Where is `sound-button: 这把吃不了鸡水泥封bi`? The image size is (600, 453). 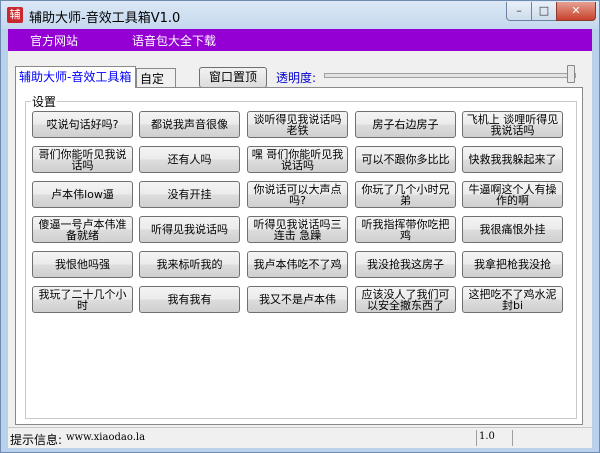 sound-button: 这把吃不了鸡水泥封bi is located at coordinates (512, 299).